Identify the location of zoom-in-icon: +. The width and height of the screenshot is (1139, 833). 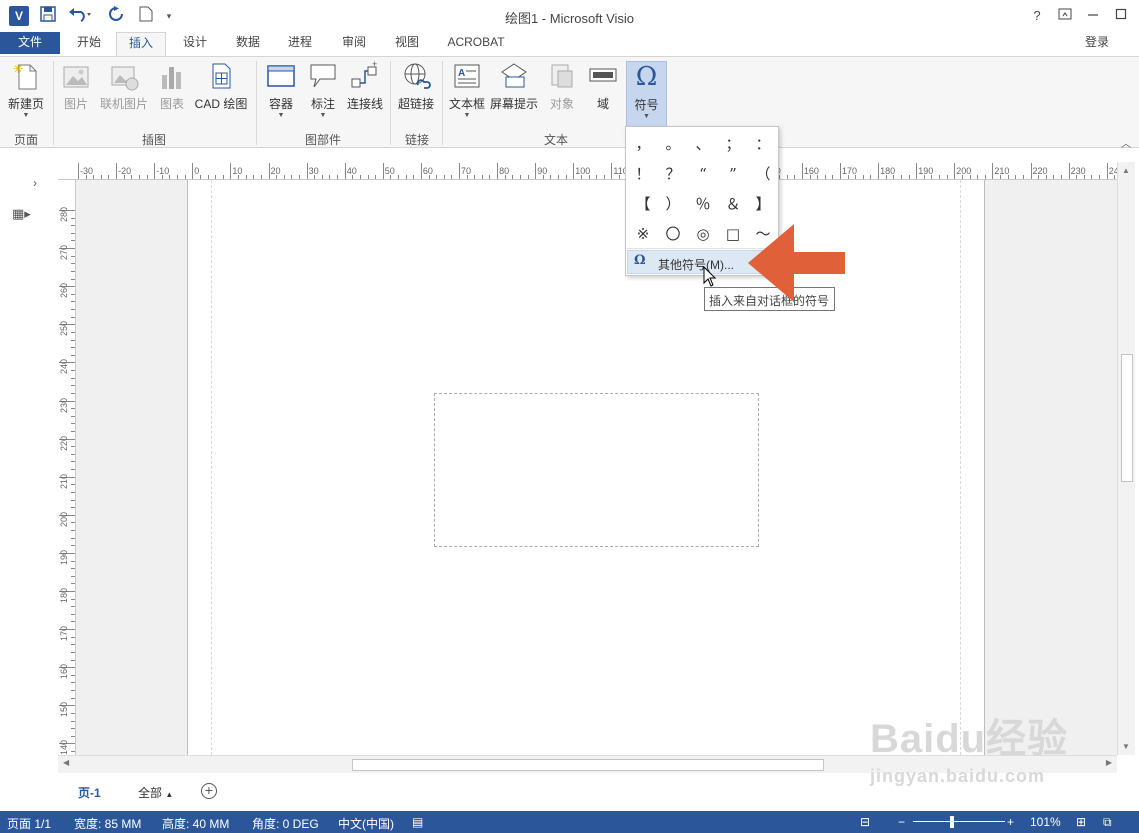
(1010, 822).